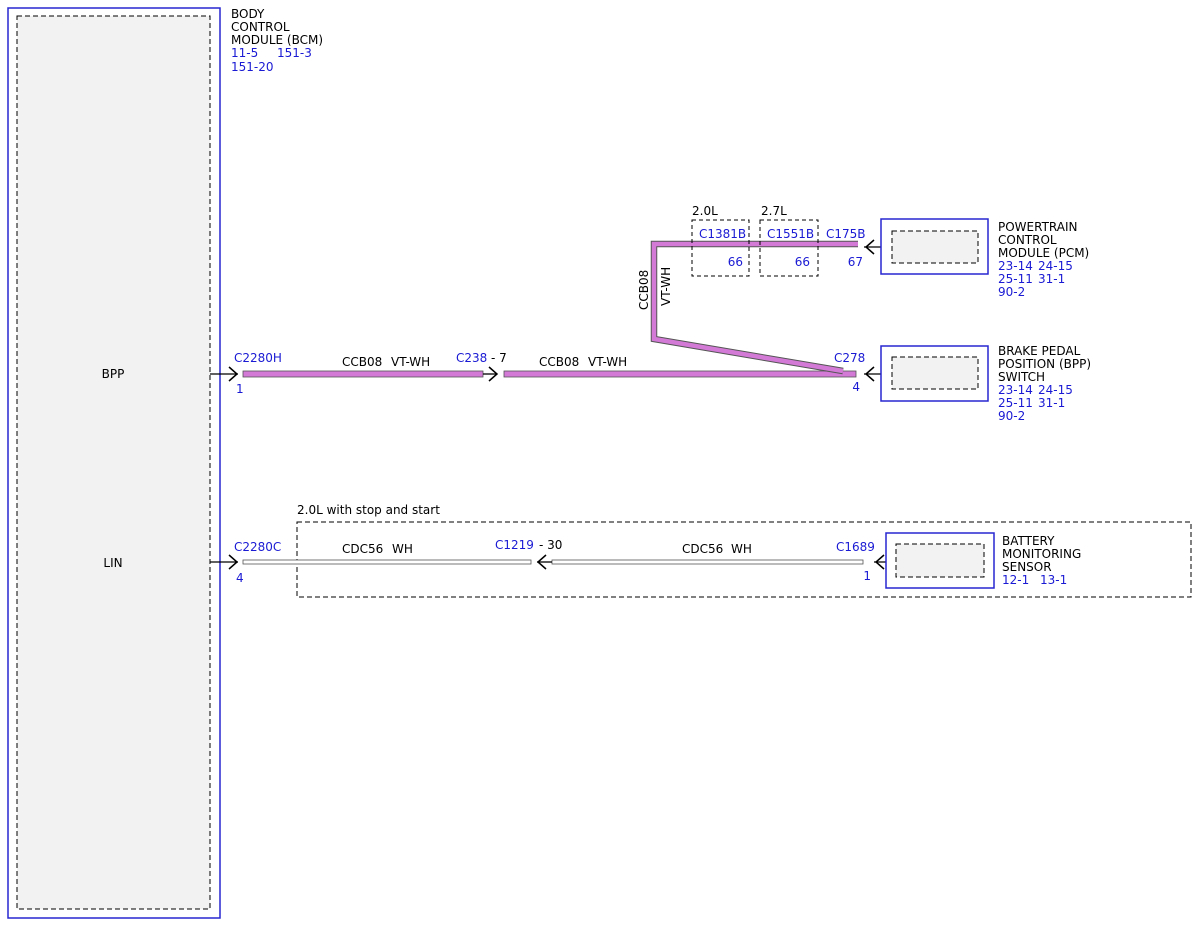 This screenshot has height=927, width=1200. I want to click on connector-c1551b: 2.7L C1551B 66, so click(789, 240).